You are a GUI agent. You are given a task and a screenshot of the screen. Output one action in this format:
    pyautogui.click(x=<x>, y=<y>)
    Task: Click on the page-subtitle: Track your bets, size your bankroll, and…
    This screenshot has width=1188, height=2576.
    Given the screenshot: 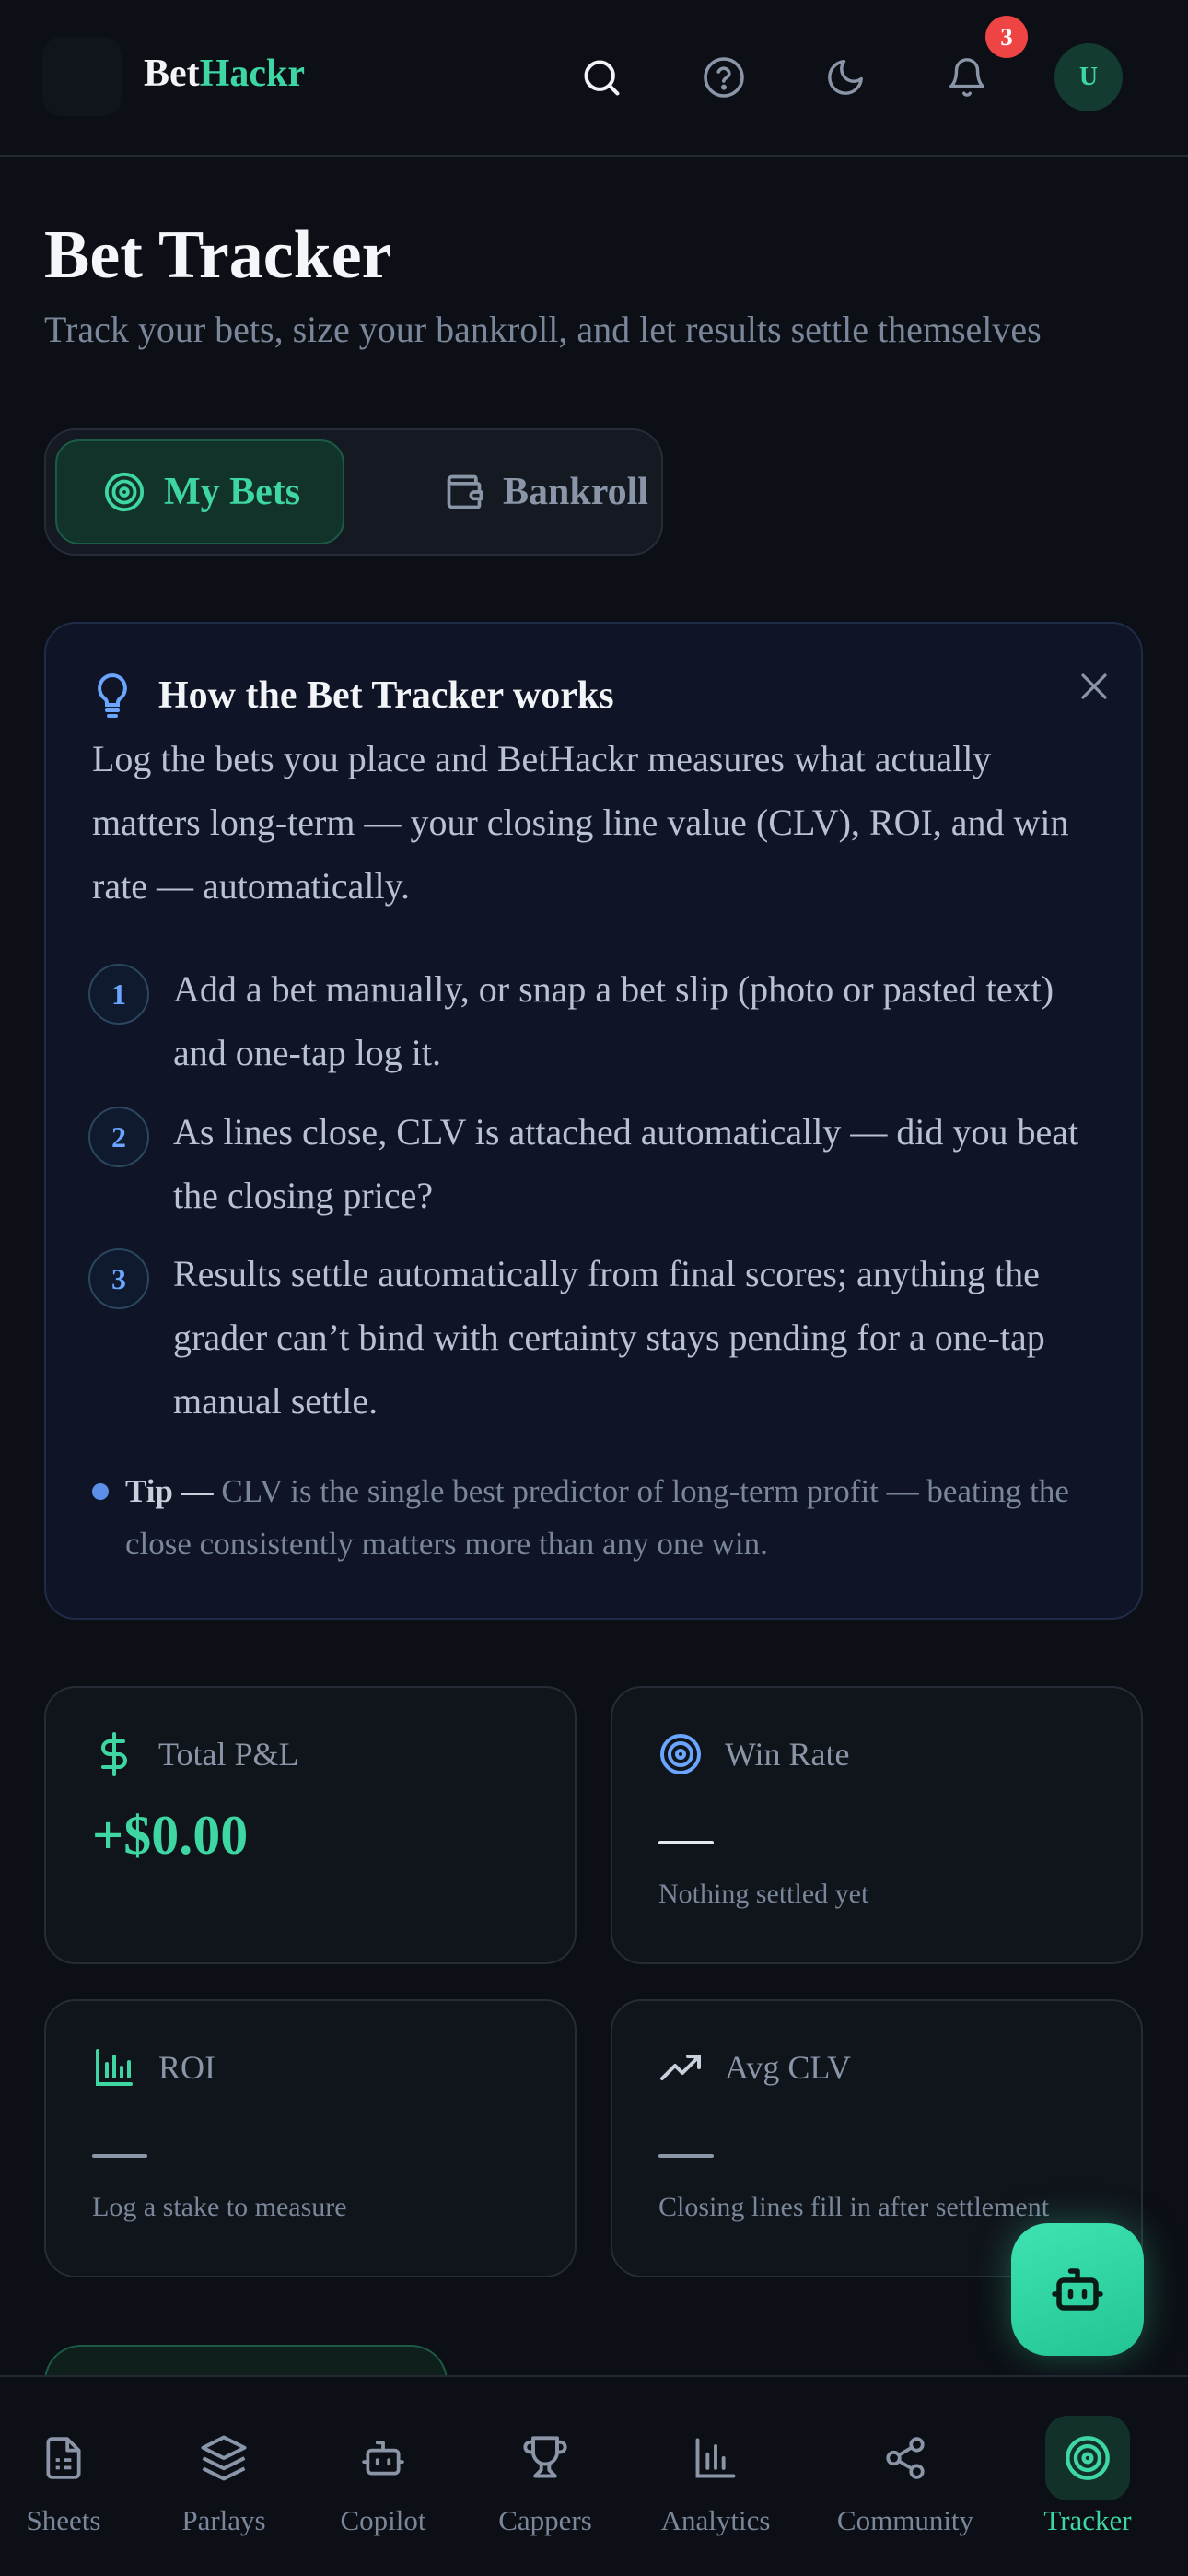 What is the action you would take?
    pyautogui.click(x=543, y=329)
    